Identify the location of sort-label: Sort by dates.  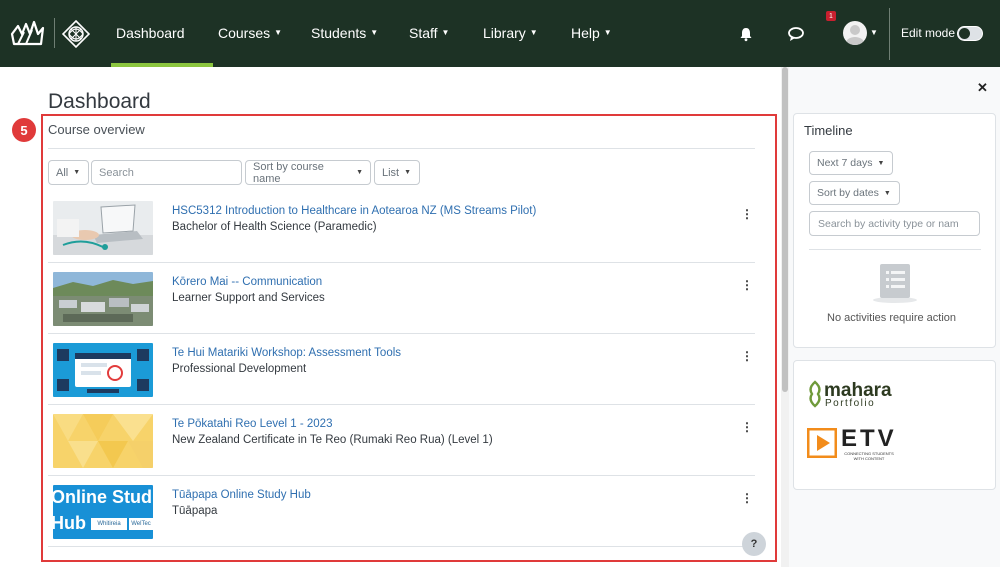
(848, 193).